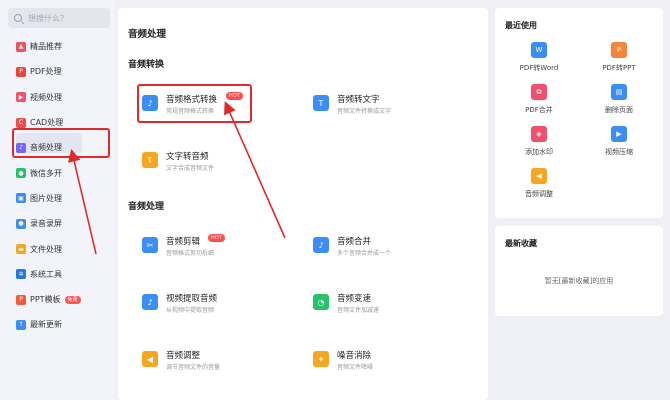  Describe the element at coordinates (393, 364) in the screenshot. I see `tool-noise-remove: ✦ 噪音消除 音频文件降噪` at that location.